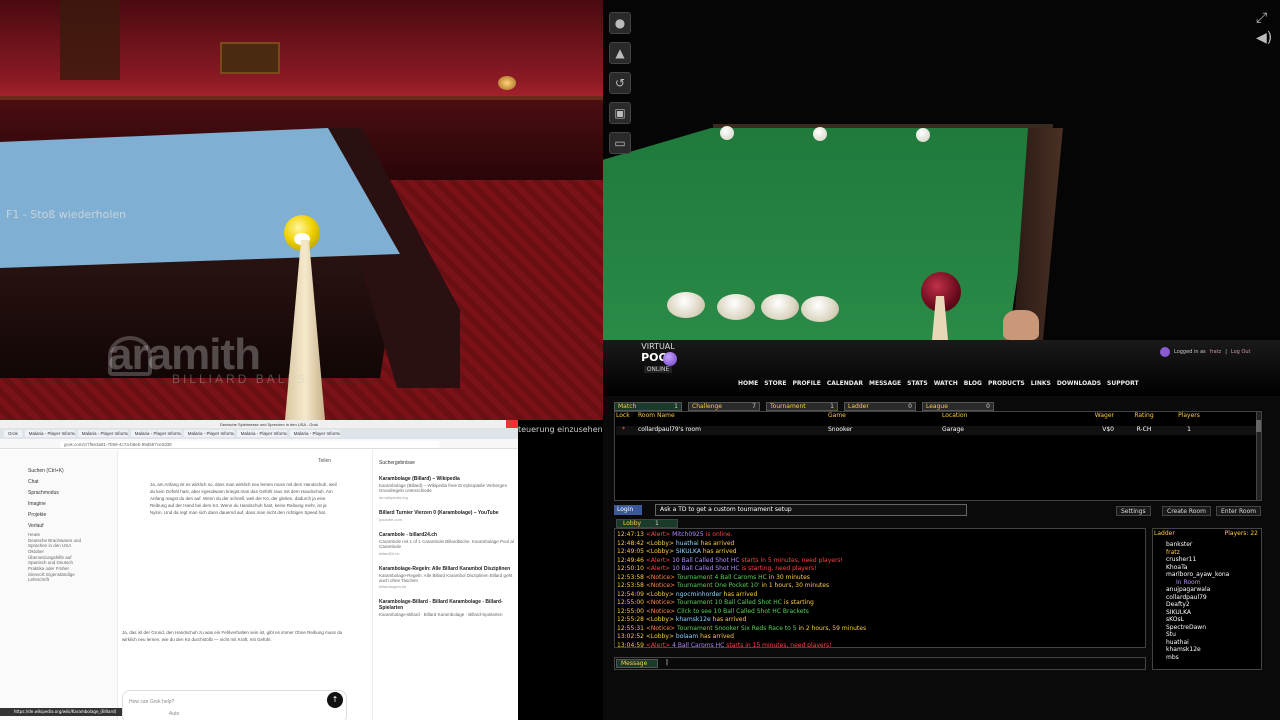  Describe the element at coordinates (620, 53) in the screenshot. I see `triangle-rack-icon: ▲` at that location.